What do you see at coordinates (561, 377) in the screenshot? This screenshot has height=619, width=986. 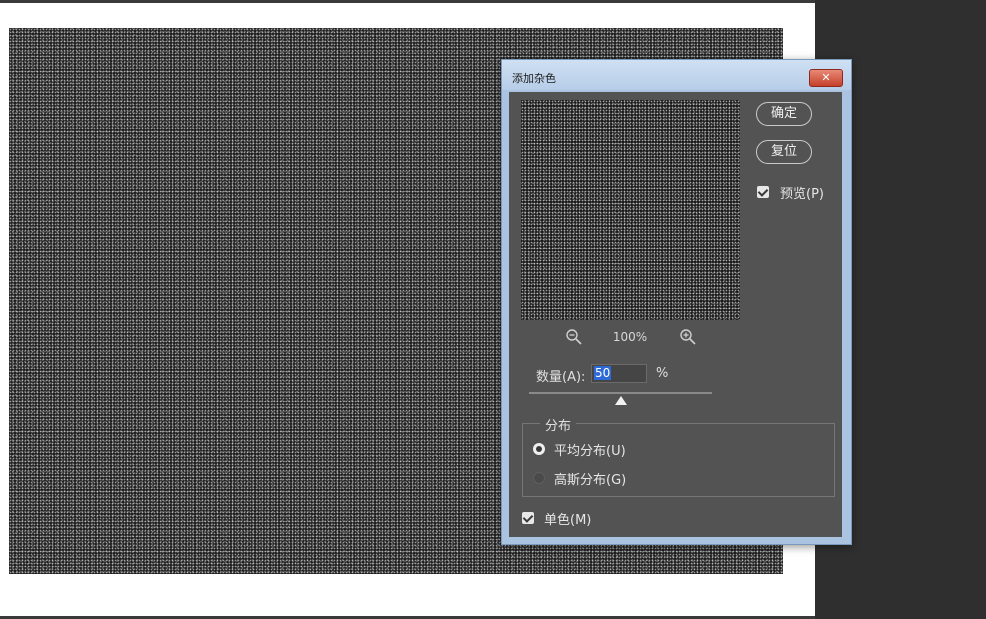 I see `amount-label: 数量(A):` at bounding box center [561, 377].